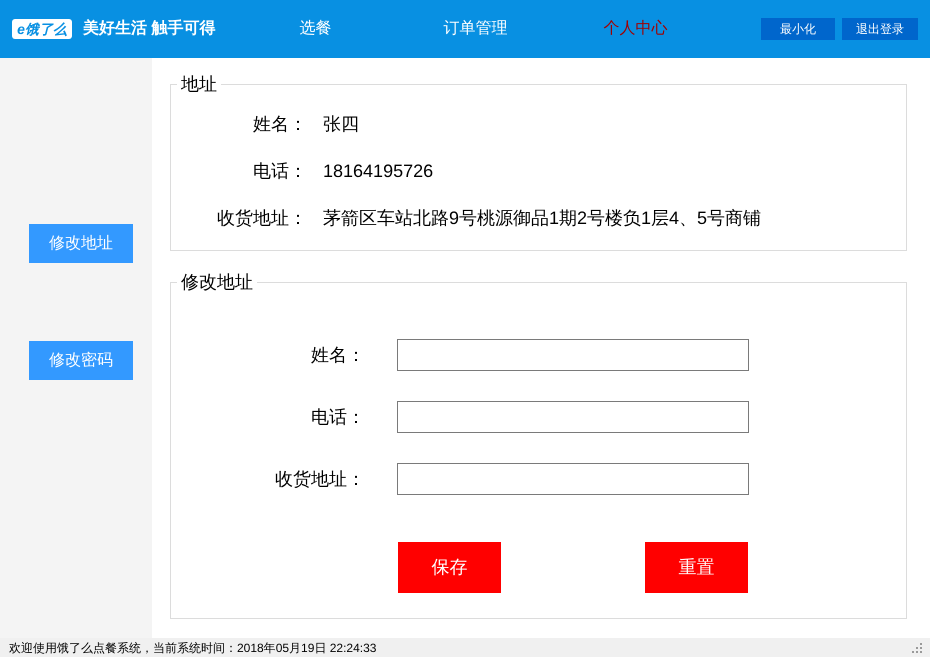  What do you see at coordinates (192, 648) in the screenshot?
I see `status-text: 欢迎使用饿了么点餐系统，当前系统时间：2018年05月19日 22:24:33` at bounding box center [192, 648].